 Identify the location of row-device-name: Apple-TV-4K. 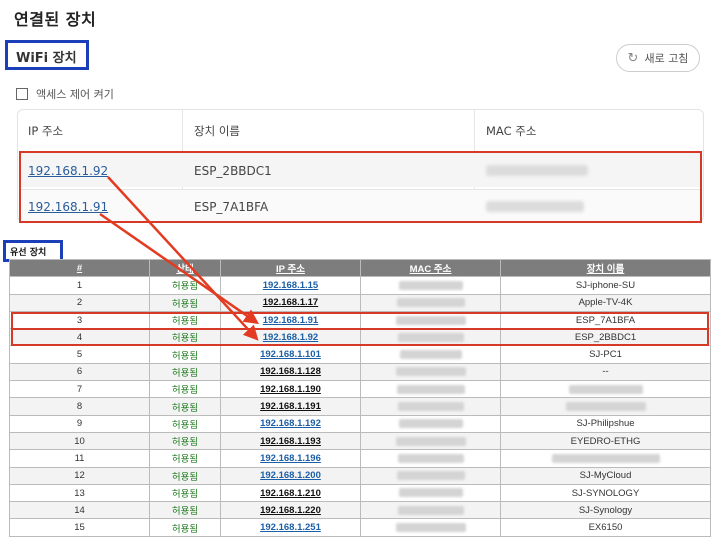
(605, 302).